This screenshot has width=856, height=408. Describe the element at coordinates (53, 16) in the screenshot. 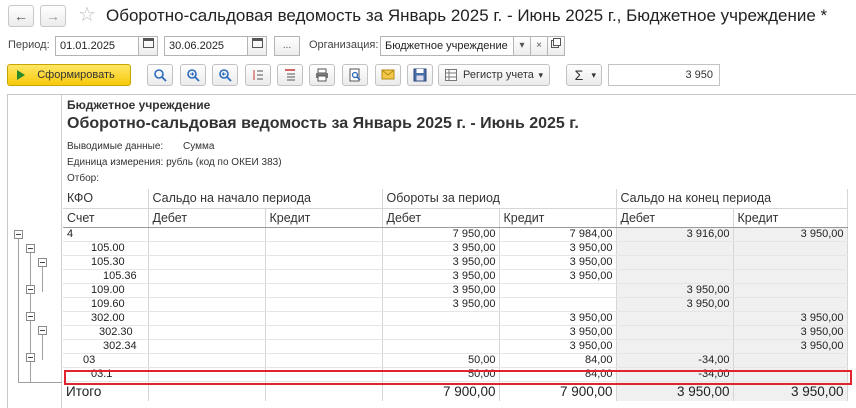

I see `forward-arrow-icon: →` at that location.